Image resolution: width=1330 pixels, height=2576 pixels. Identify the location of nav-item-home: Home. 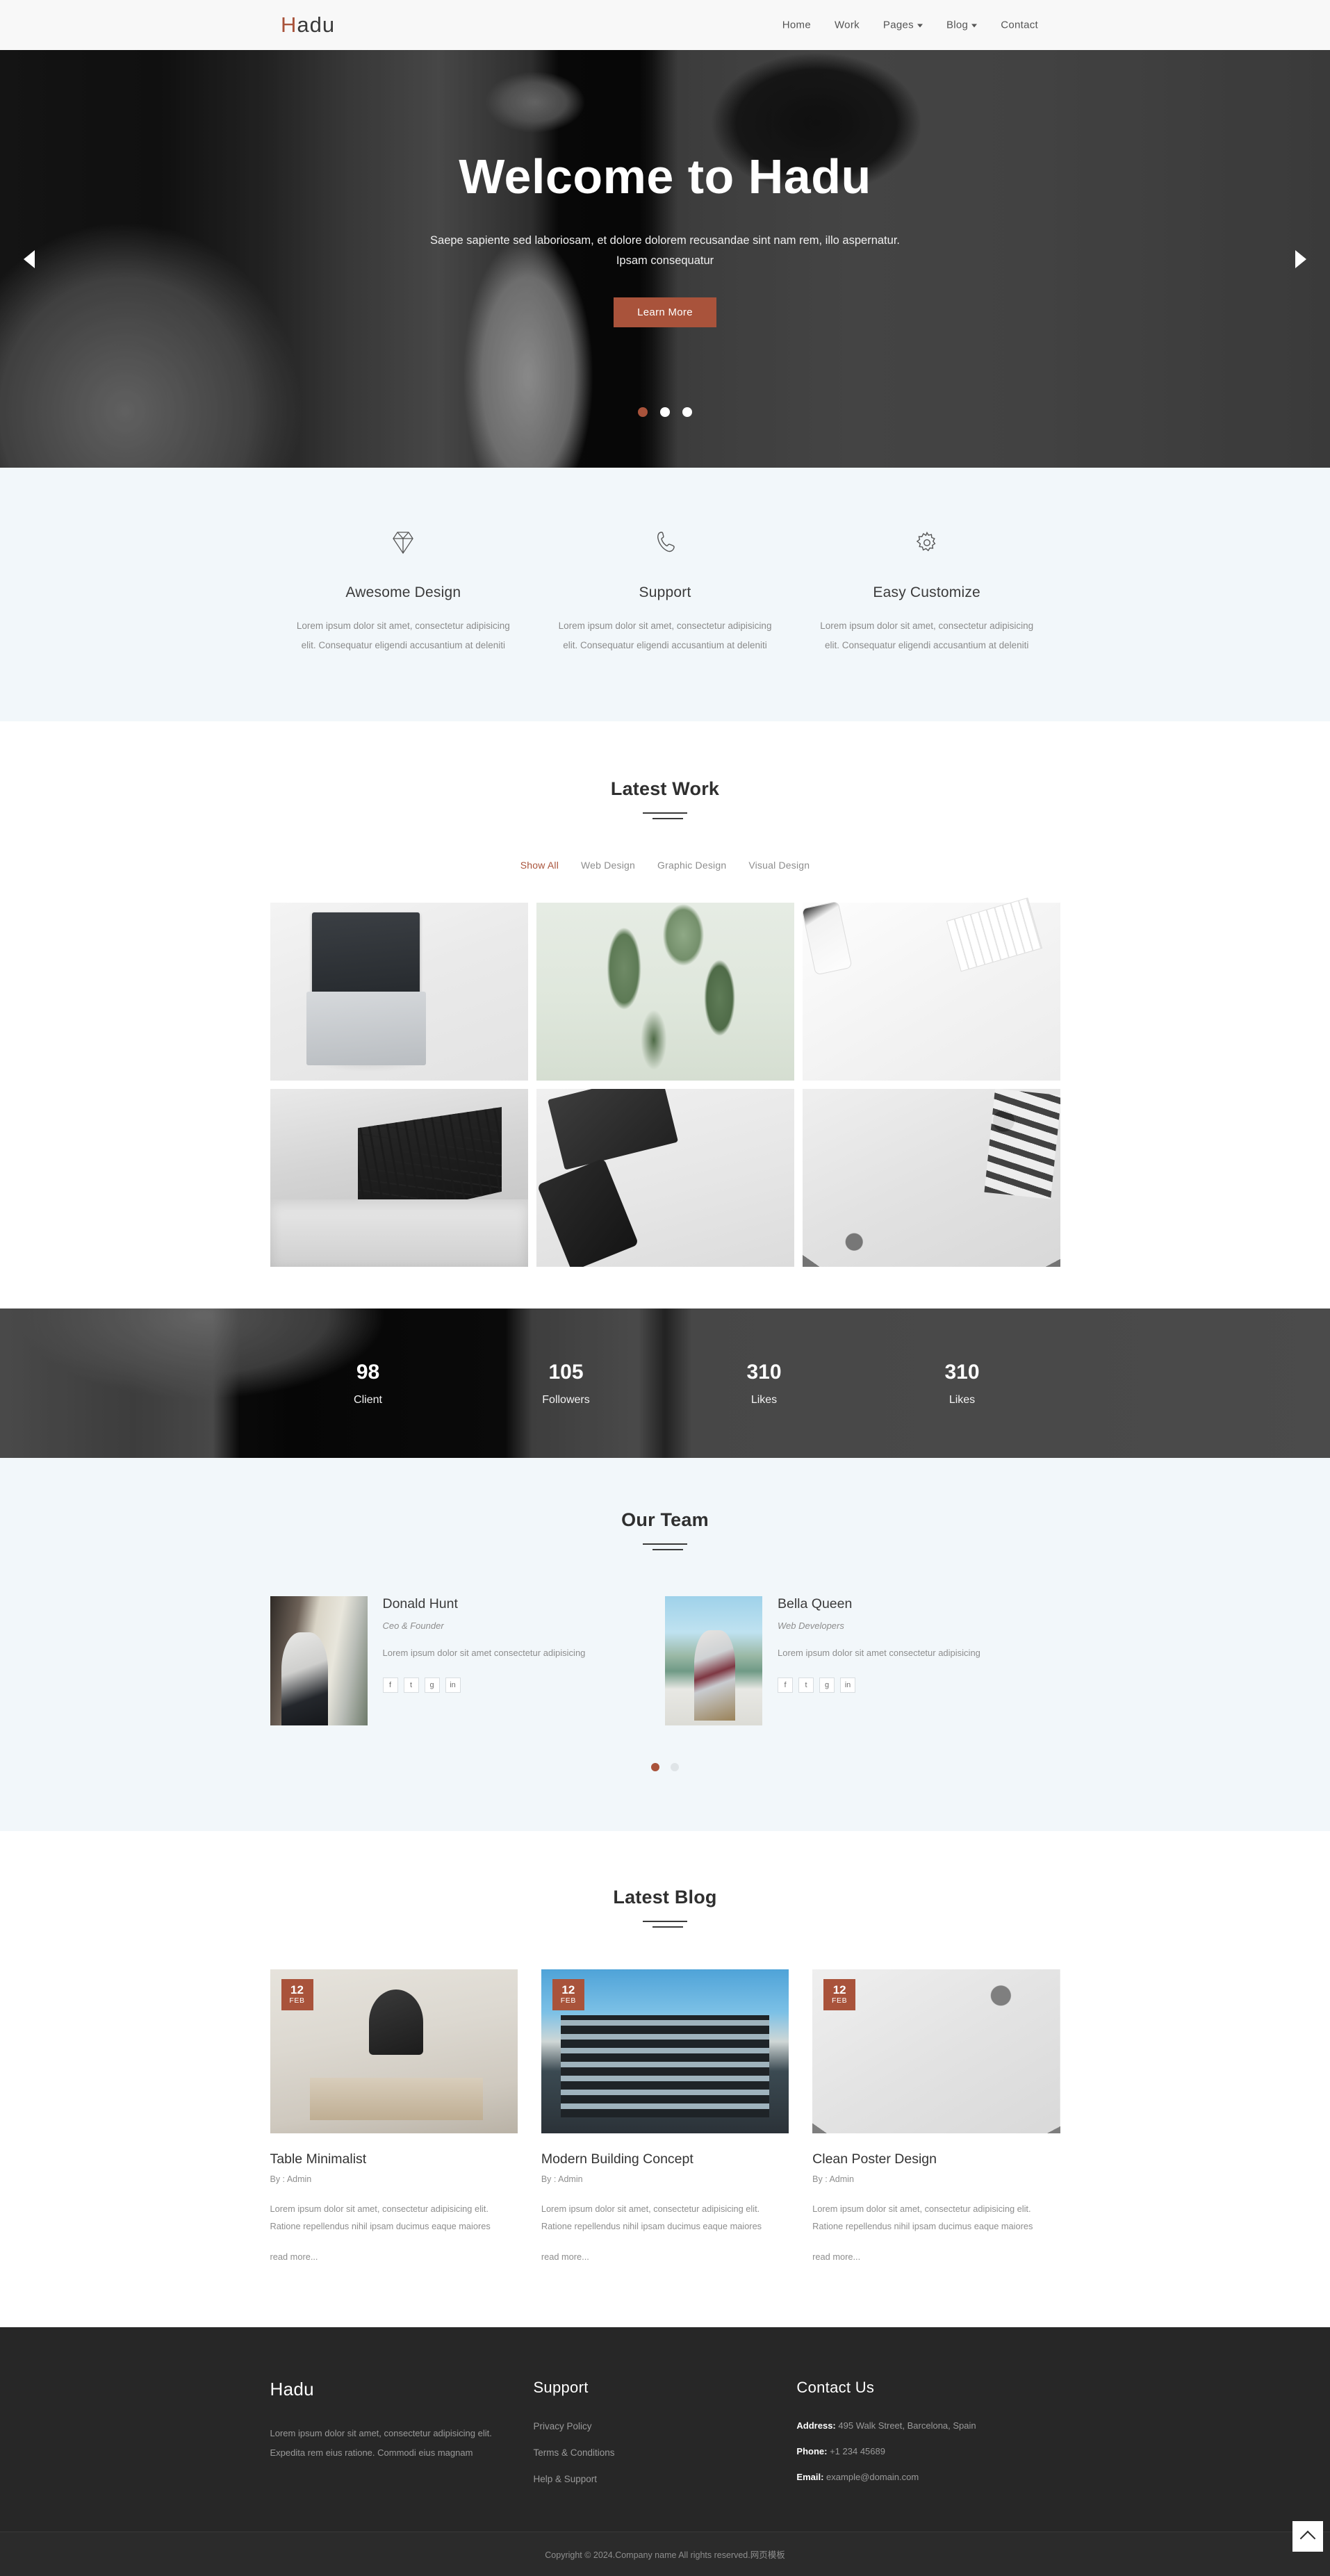
(797, 25).